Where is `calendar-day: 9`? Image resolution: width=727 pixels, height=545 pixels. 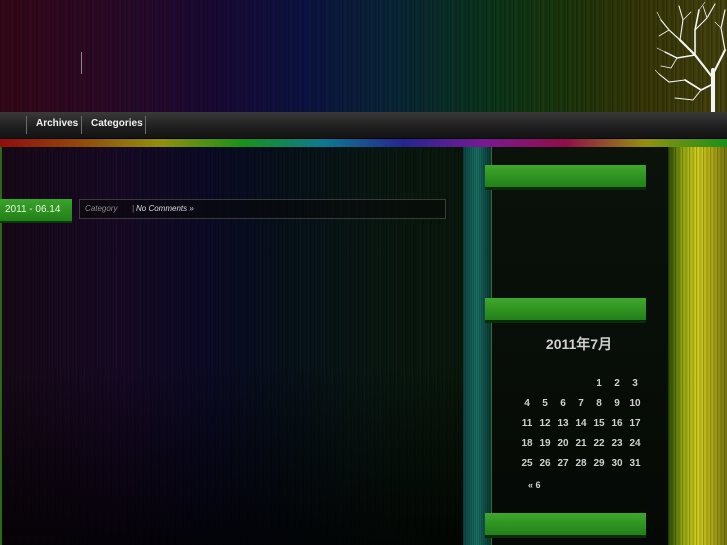 calendar-day: 9 is located at coordinates (617, 403).